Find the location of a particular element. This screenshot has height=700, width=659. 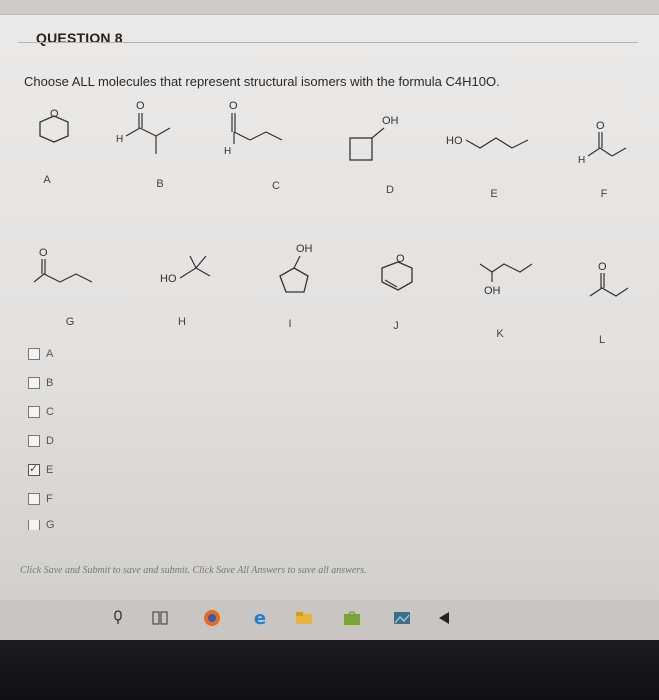

molecule-a-label: A is located at coordinates (47, 180).